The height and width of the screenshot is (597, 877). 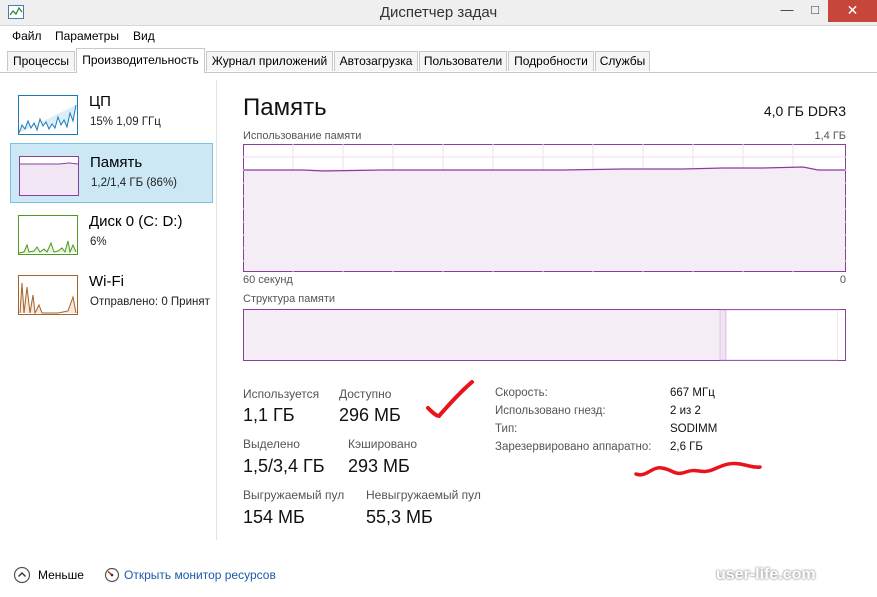 I want to click on page-title: Память, so click(x=285, y=107).